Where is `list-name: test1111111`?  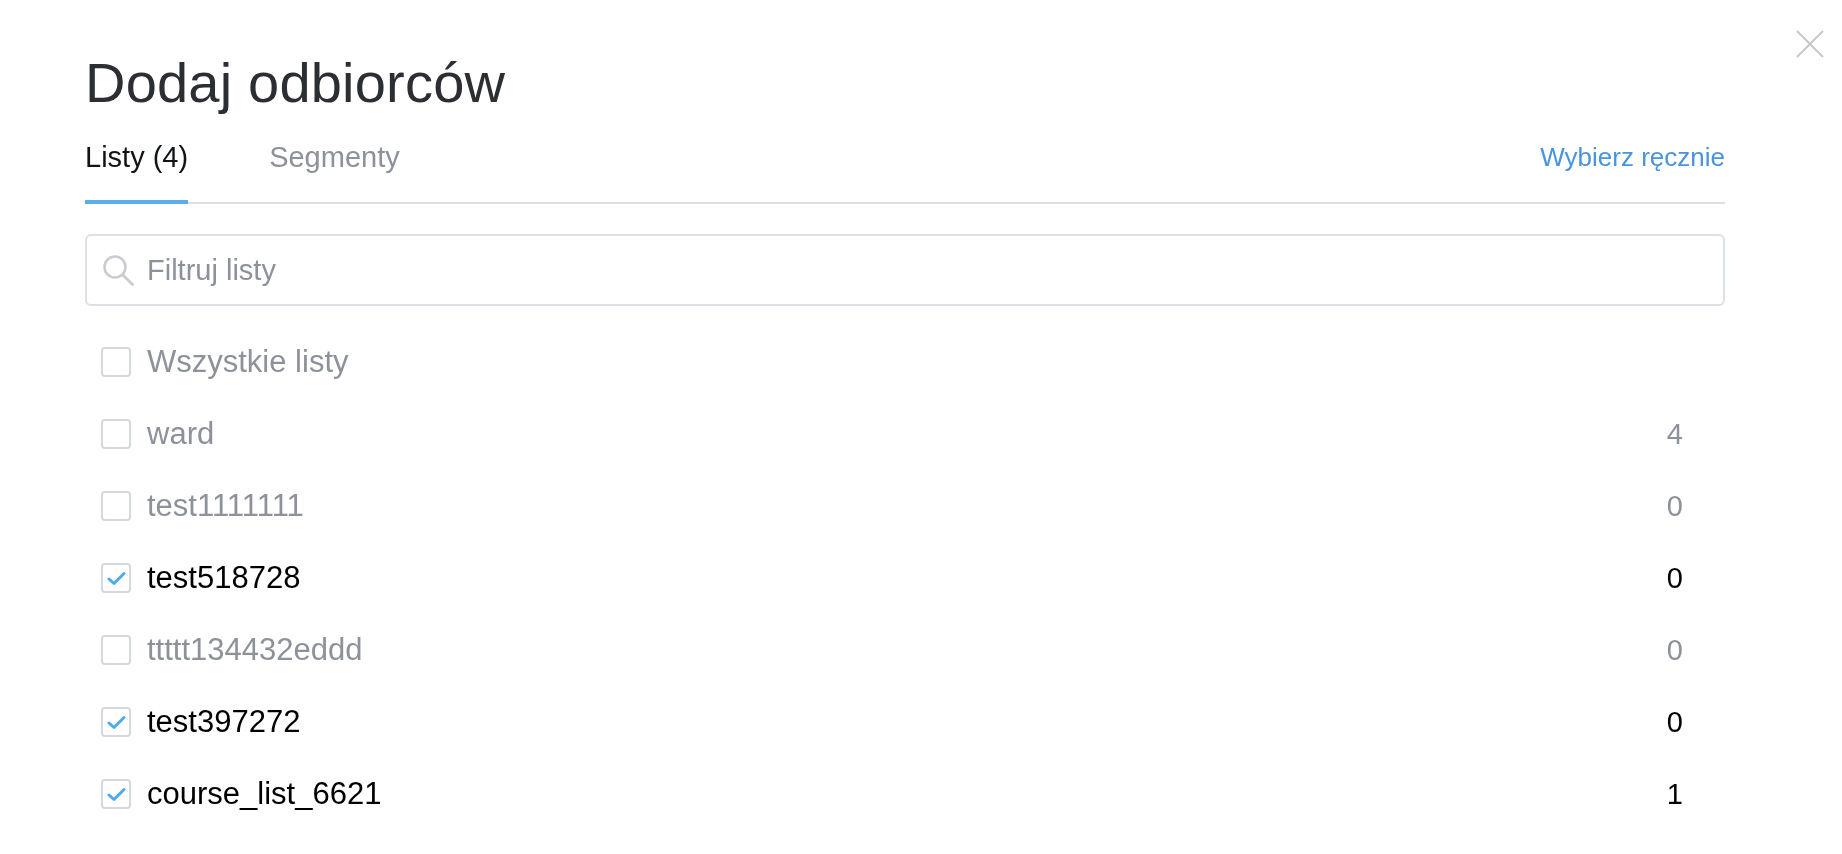 list-name: test1111111 is located at coordinates (225, 506).